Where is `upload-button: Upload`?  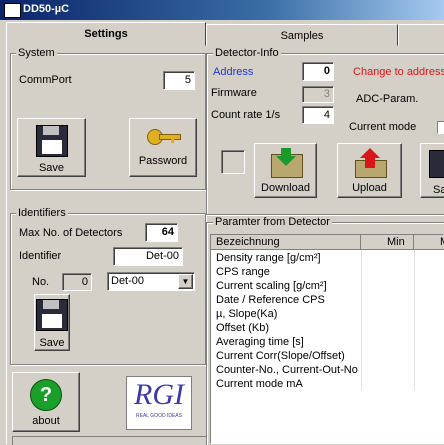 upload-button: Upload is located at coordinates (369, 170).